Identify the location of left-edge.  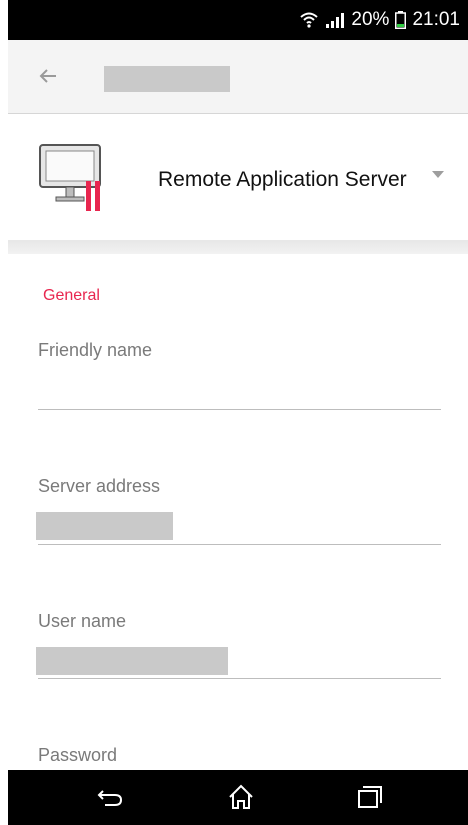
(4, 412).